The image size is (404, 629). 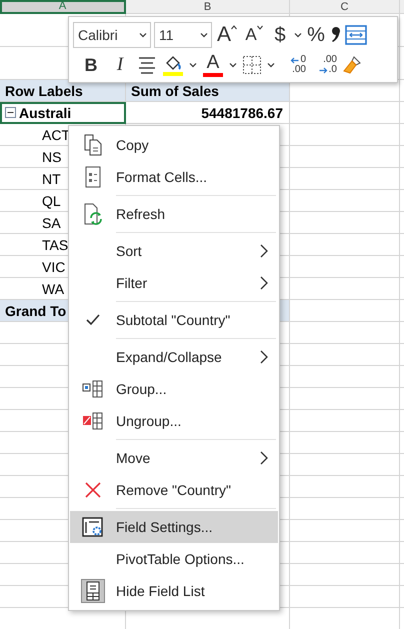 I want to click on table-cell: Australi, so click(x=45, y=112).